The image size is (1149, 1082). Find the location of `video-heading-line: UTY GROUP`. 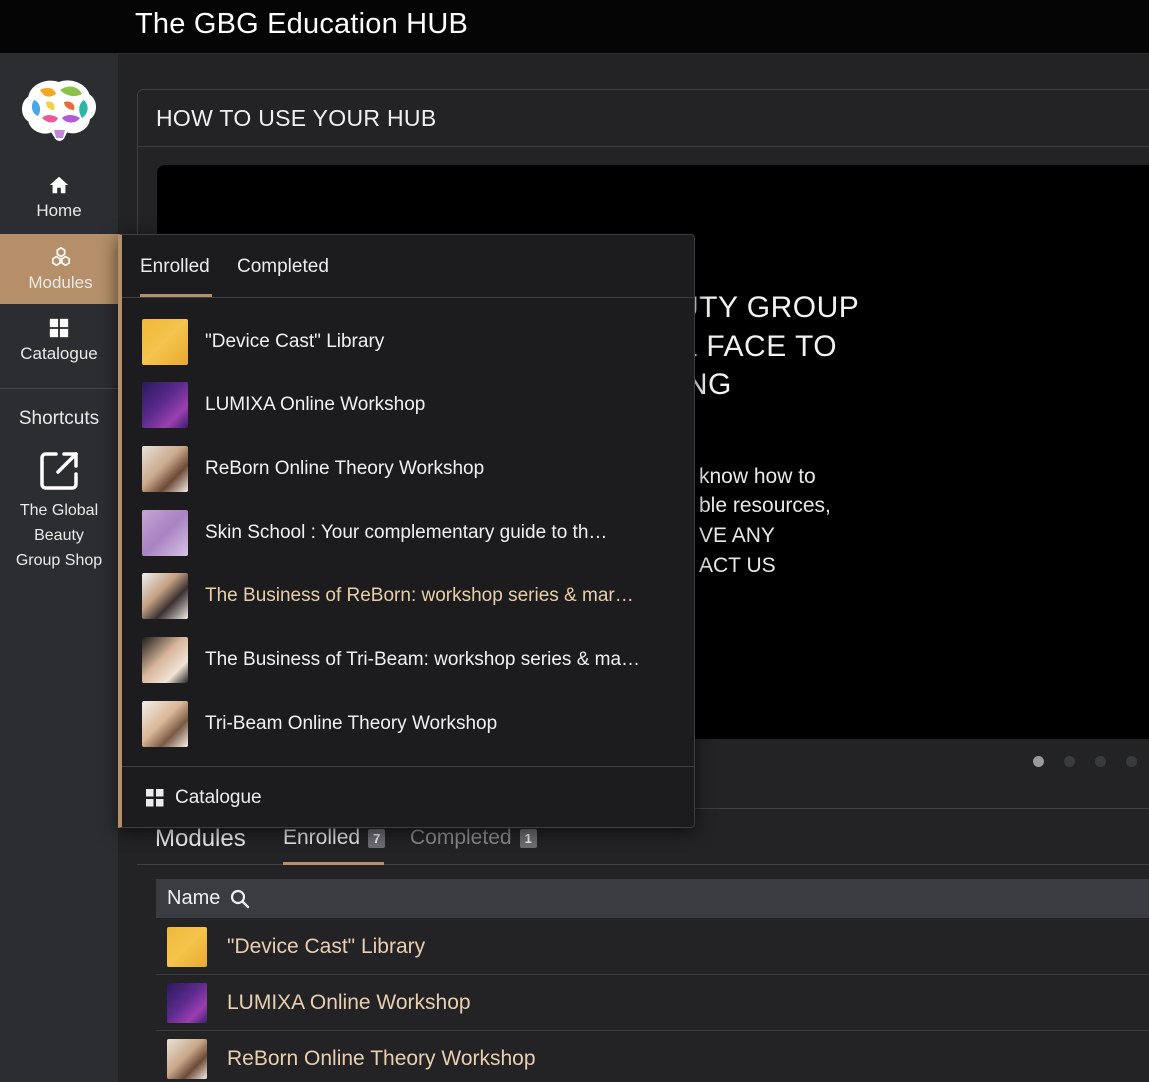

video-heading-line: UTY GROUP is located at coordinates (768, 307).